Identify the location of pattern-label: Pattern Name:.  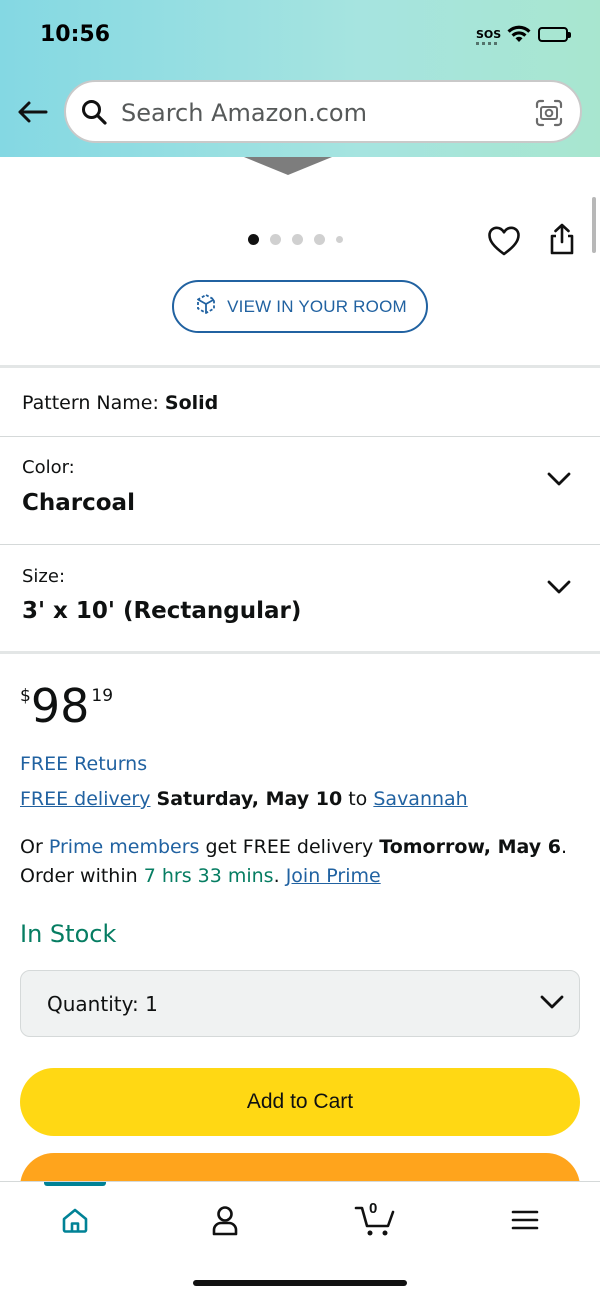
(90, 403).